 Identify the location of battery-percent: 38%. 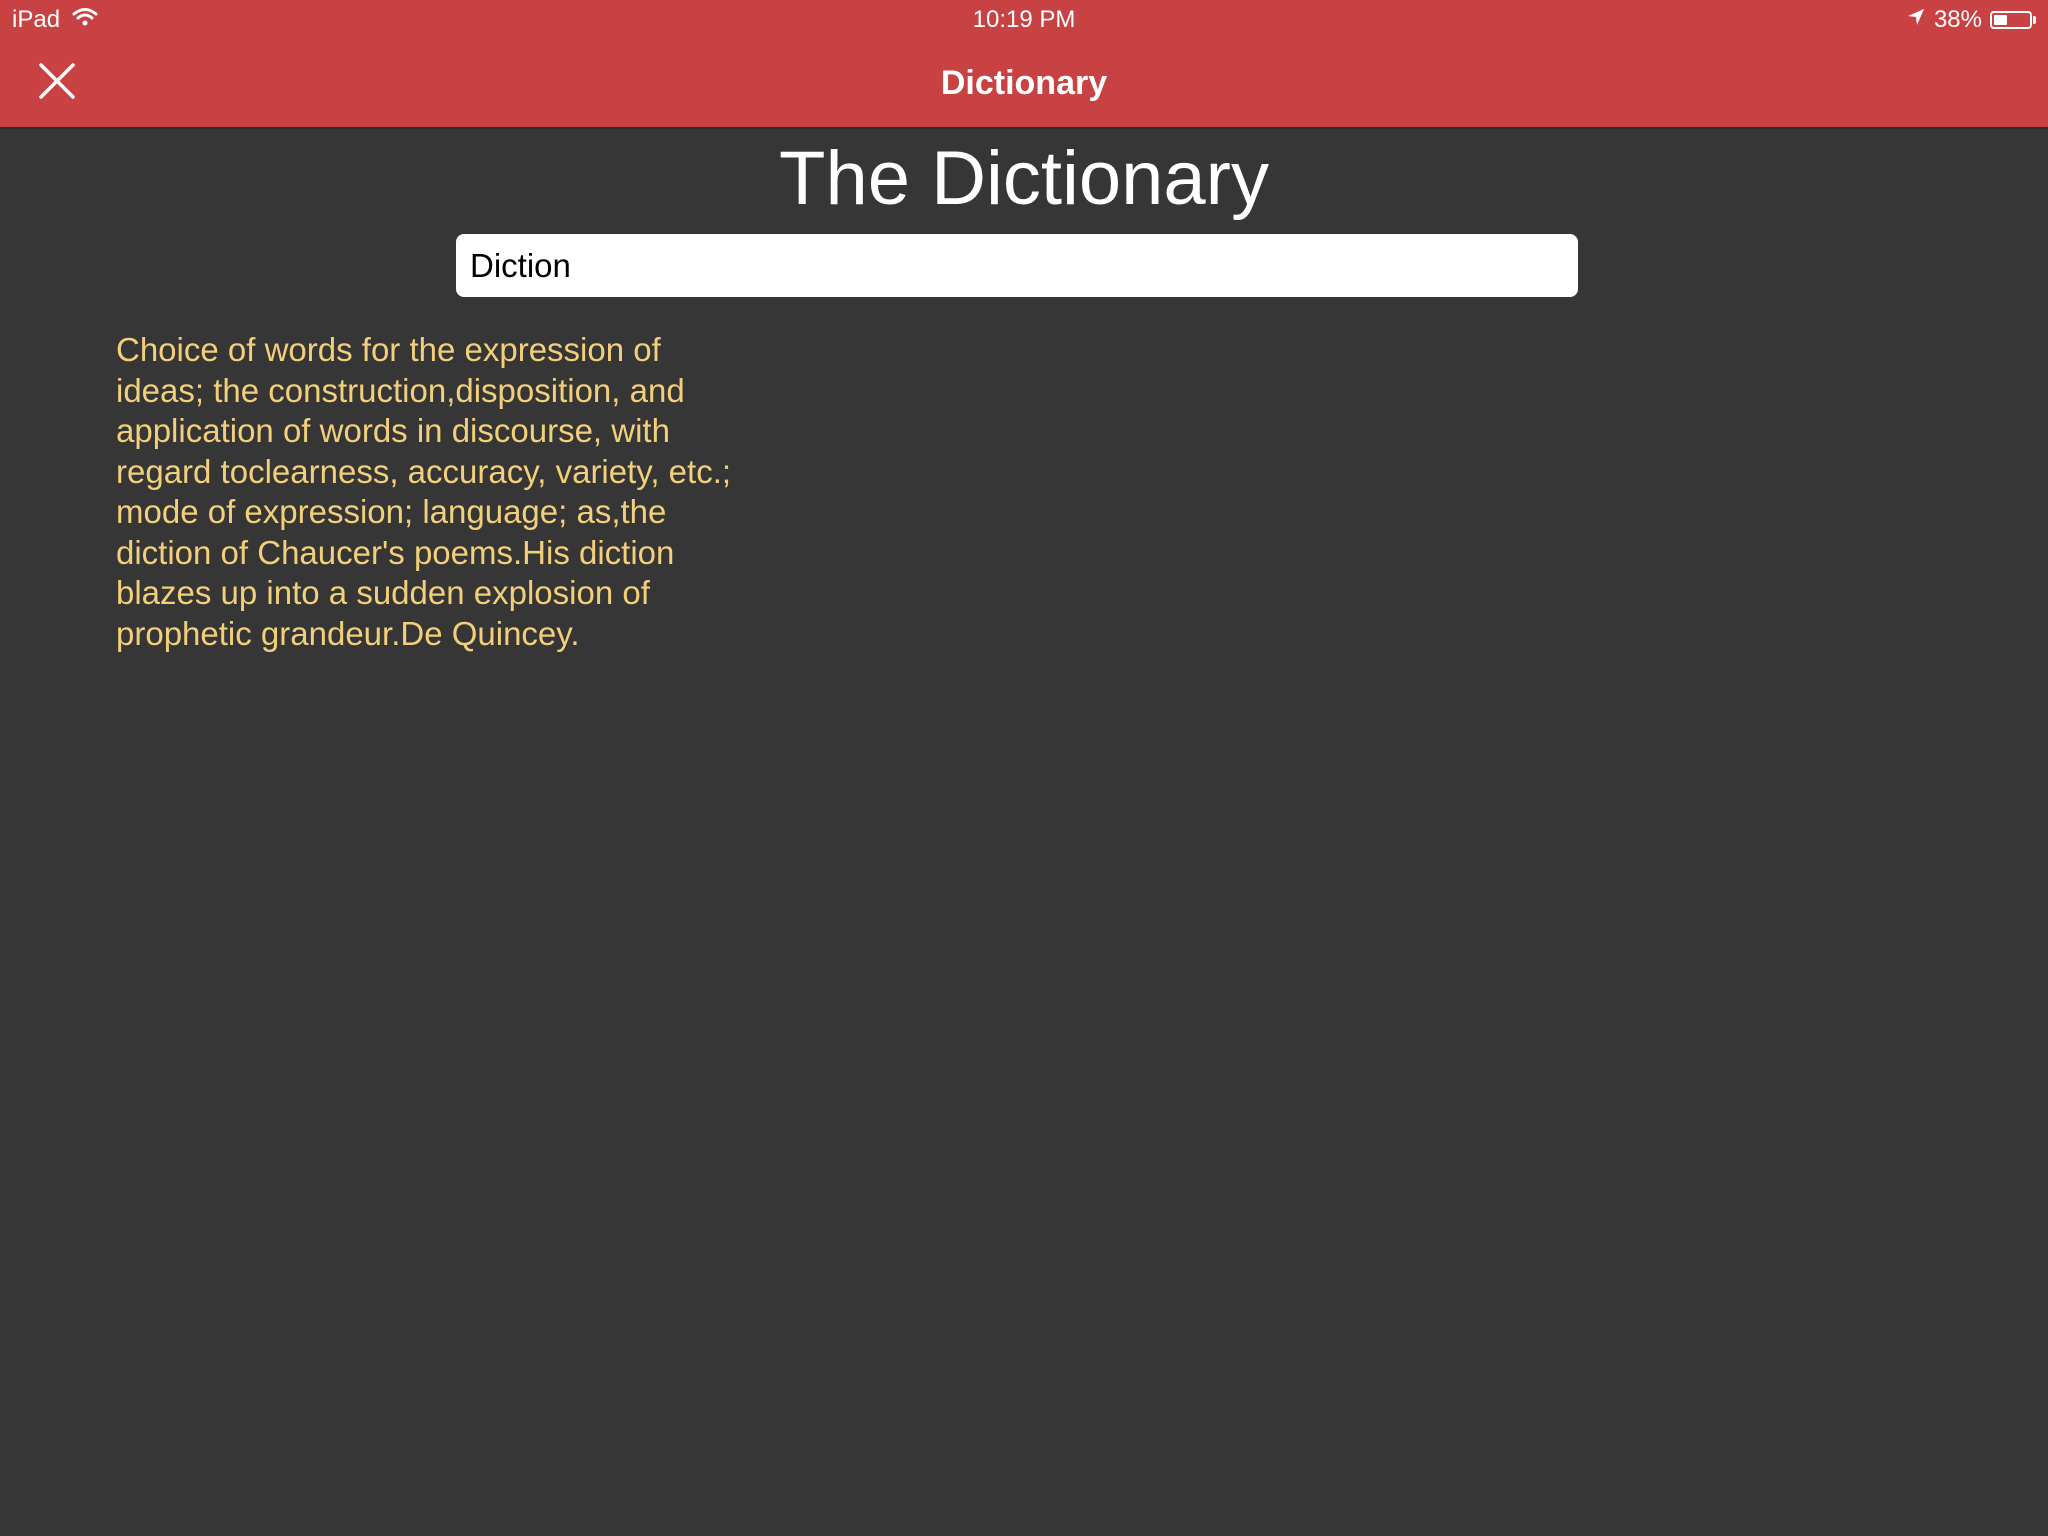
(1957, 19).